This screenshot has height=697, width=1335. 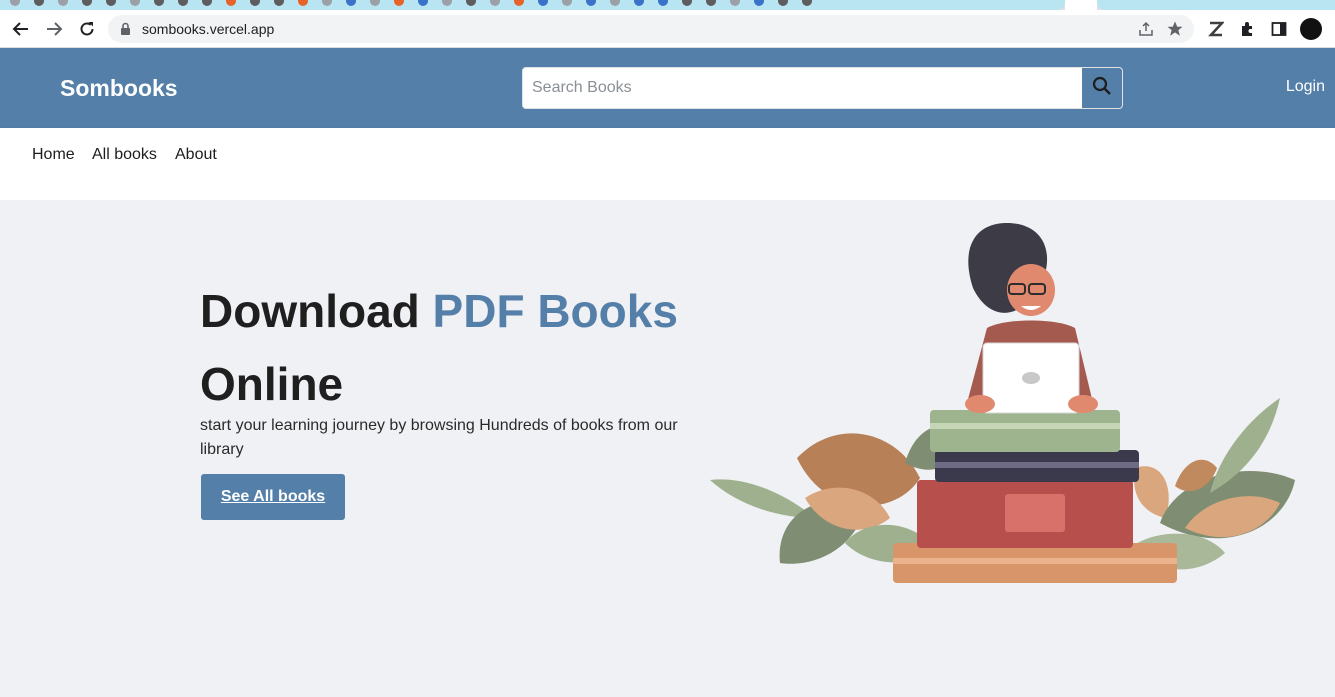 I want to click on see-all-books-button: See All books, so click(x=273, y=497).